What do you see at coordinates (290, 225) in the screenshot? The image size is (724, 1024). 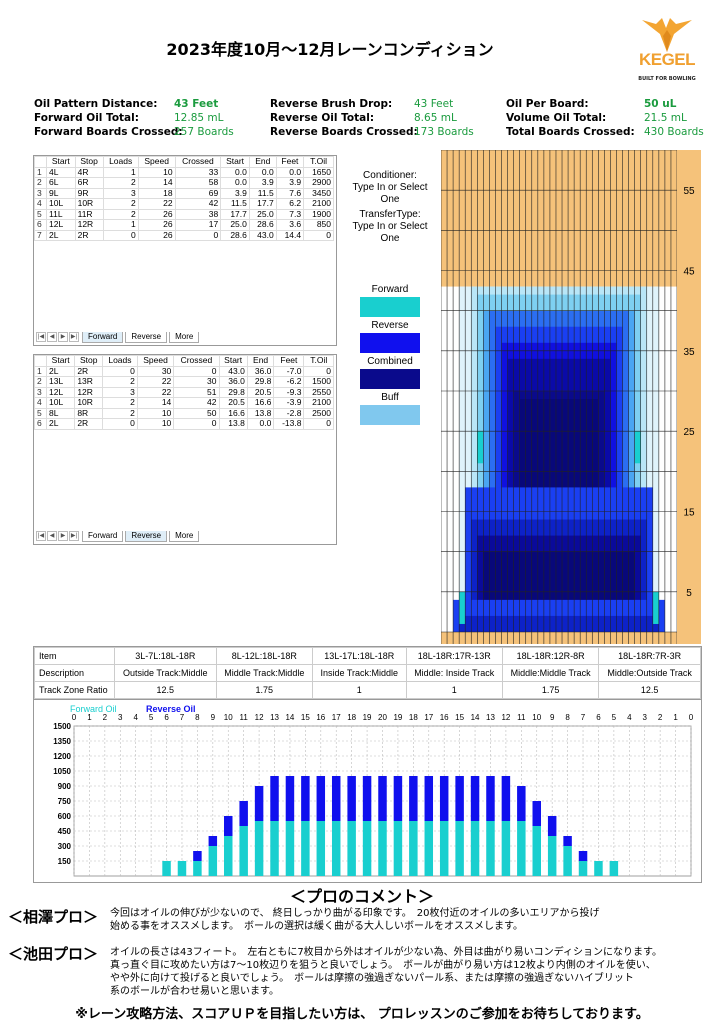 I see `table-cell: 3.6` at bounding box center [290, 225].